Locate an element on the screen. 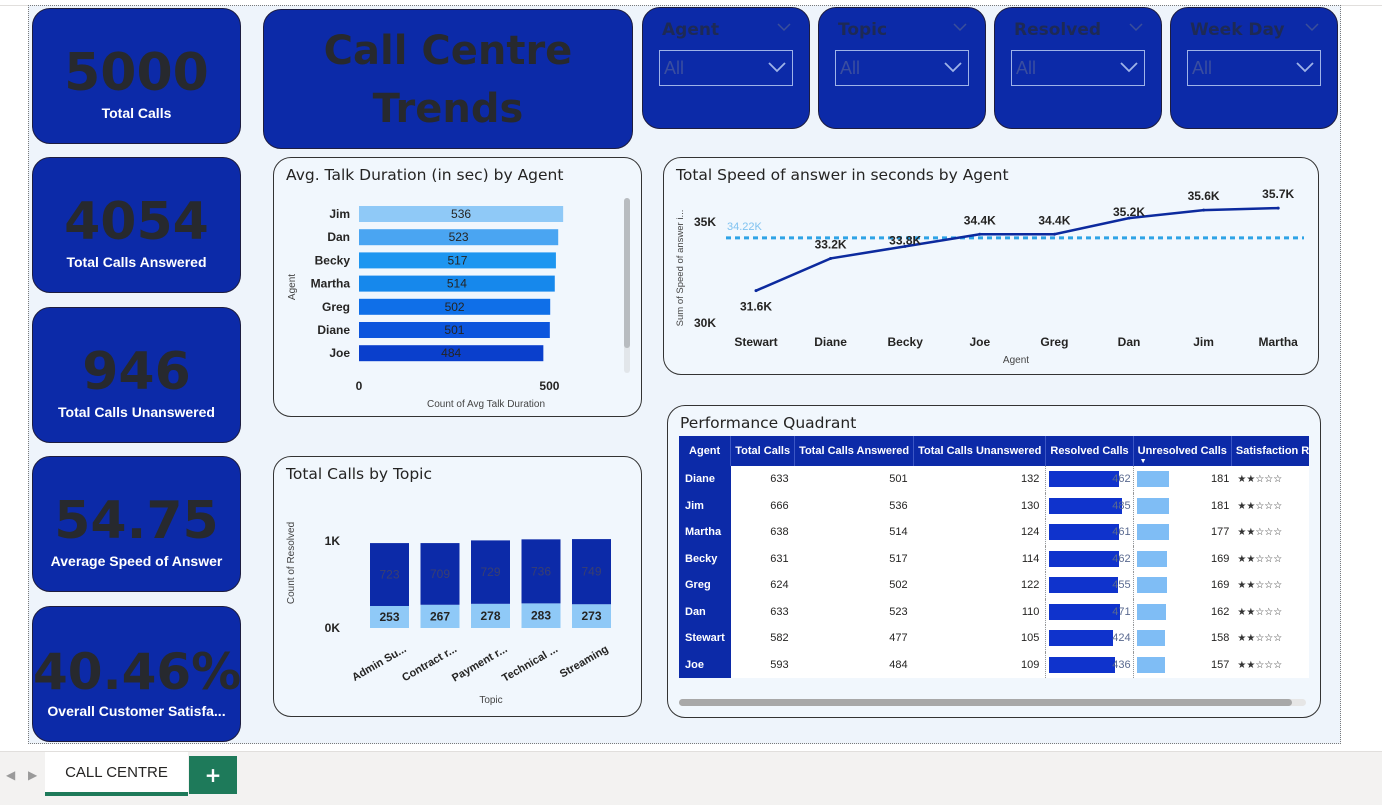 The height and width of the screenshot is (805, 1382). sort-desc-icon: ▼ is located at coordinates (1143, 461).